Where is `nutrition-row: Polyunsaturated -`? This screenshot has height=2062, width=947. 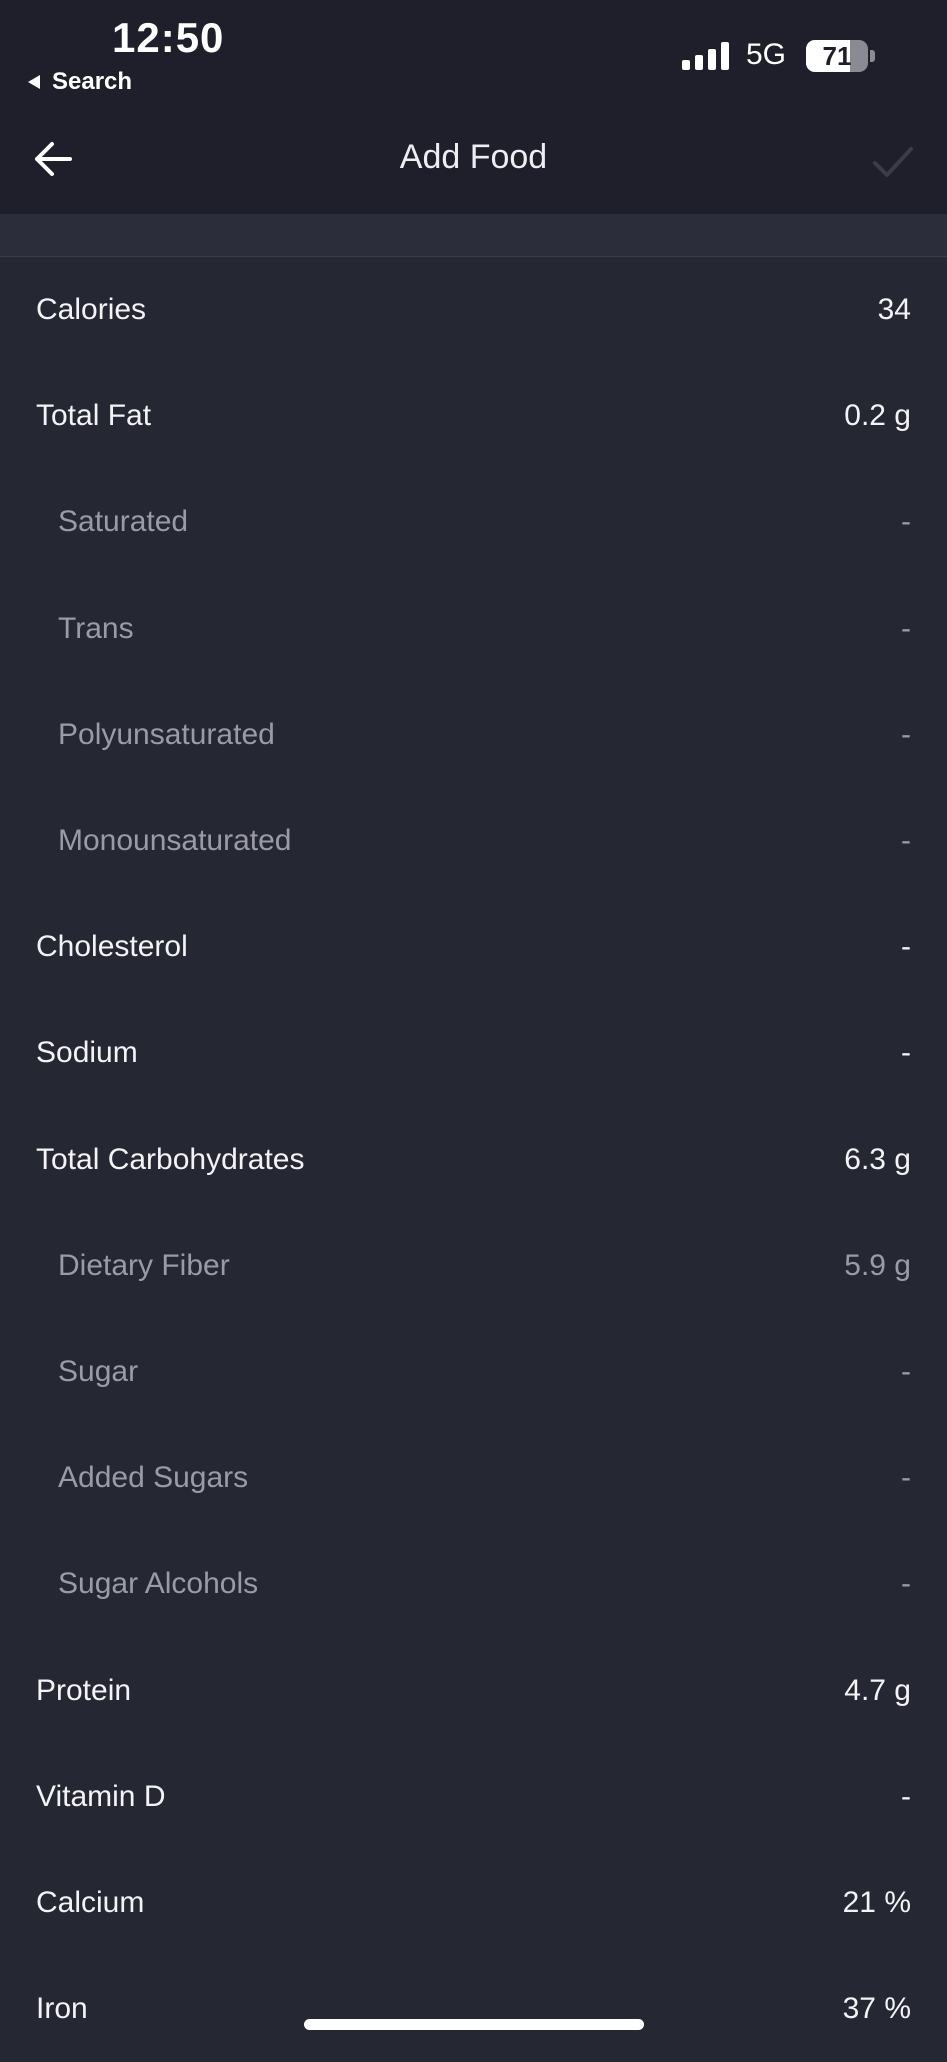
nutrition-row: Polyunsaturated - is located at coordinates (473, 735).